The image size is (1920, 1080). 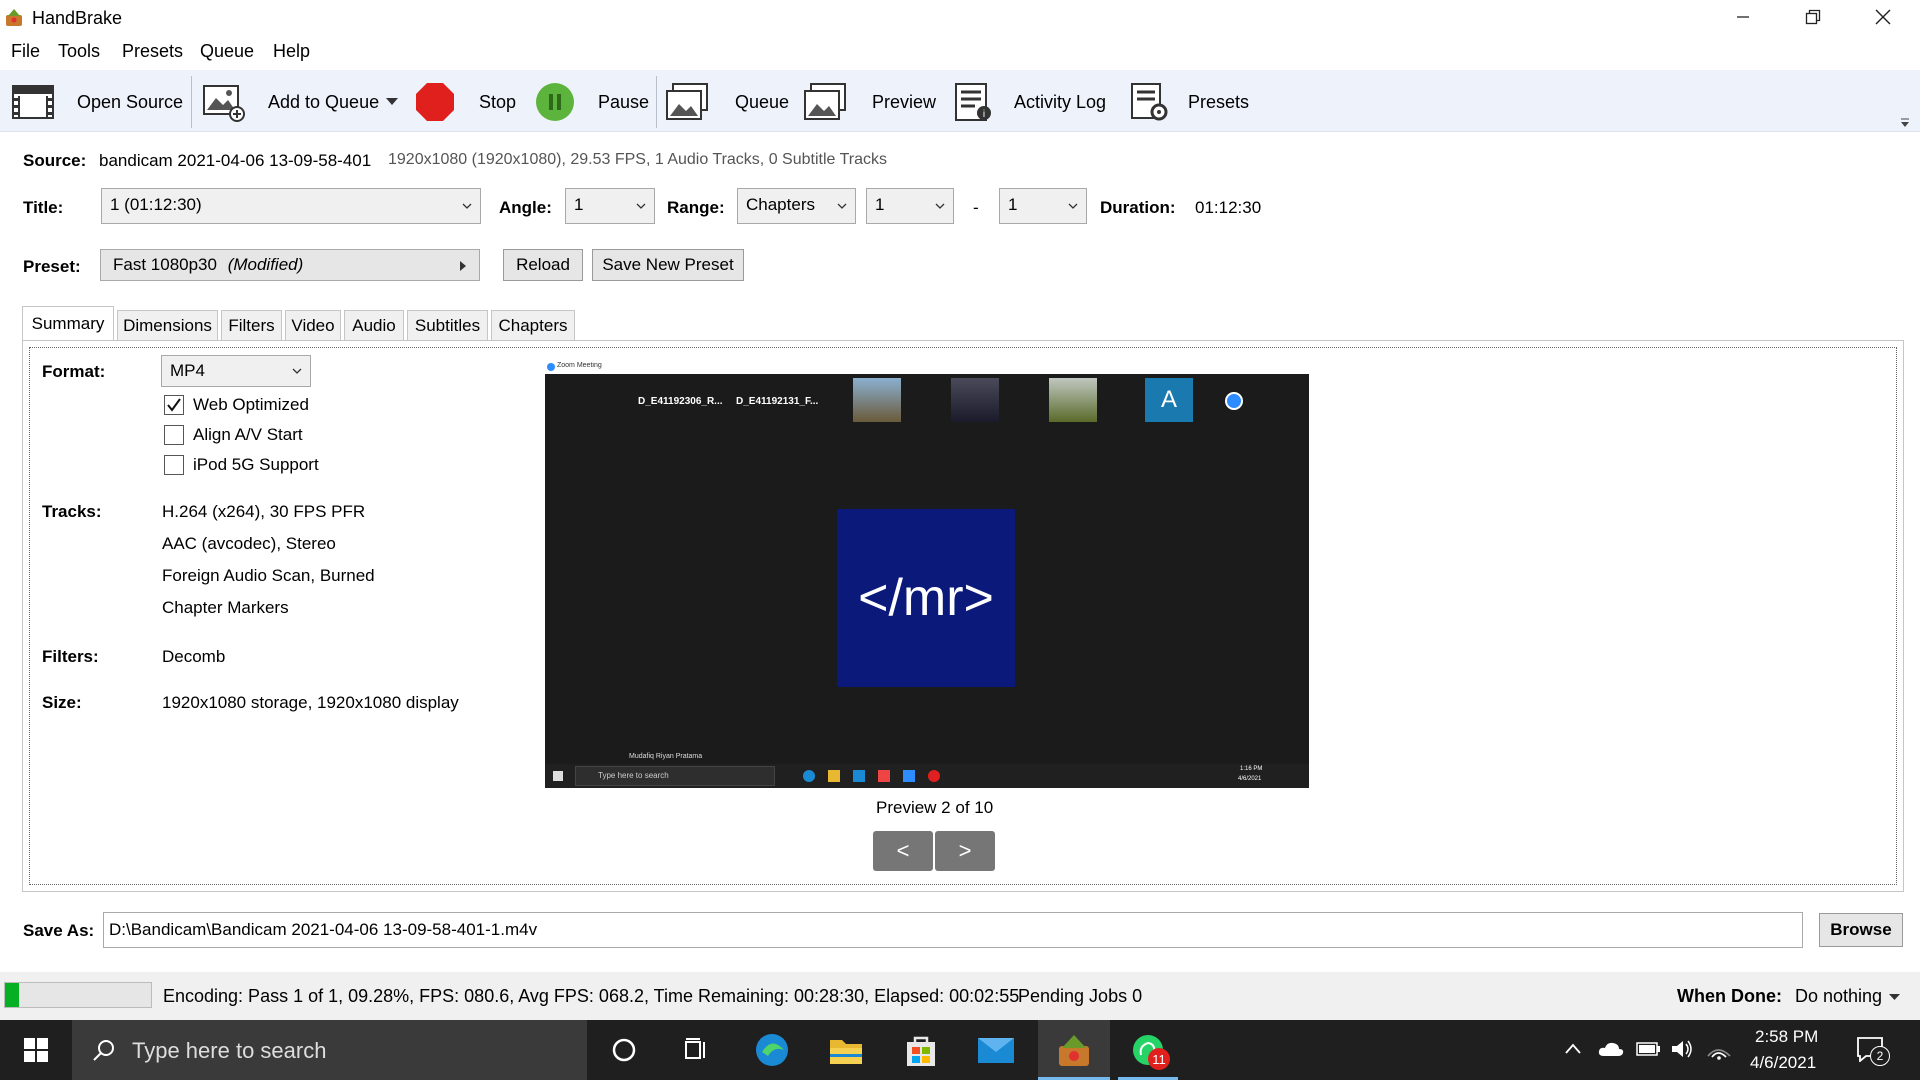 What do you see at coordinates (62, 702) in the screenshot?
I see `size-label: Size:` at bounding box center [62, 702].